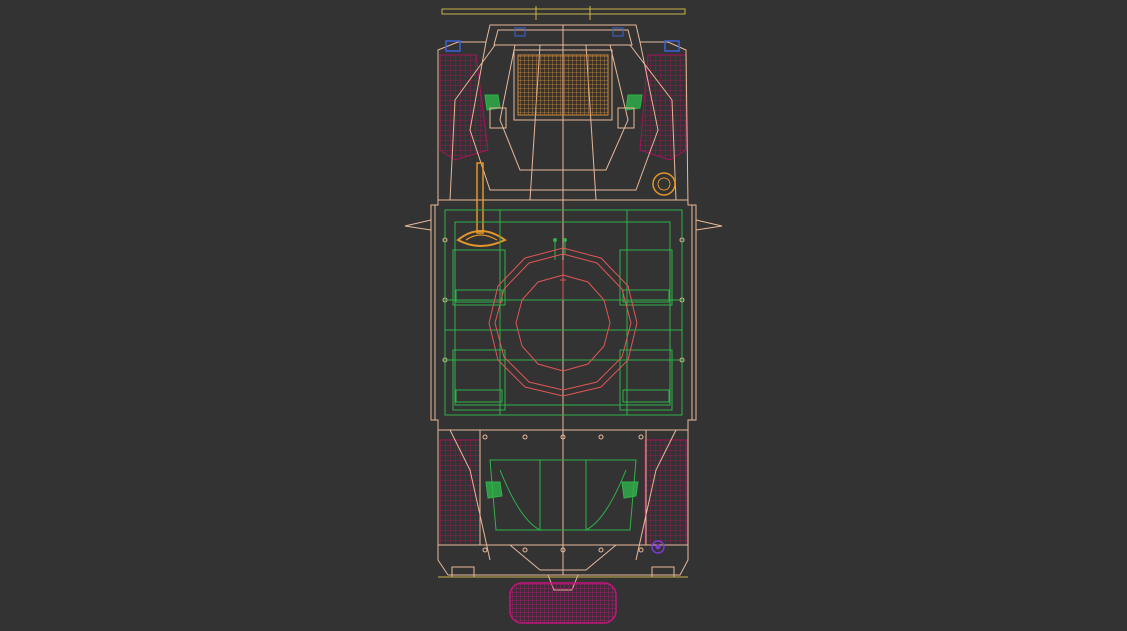  I want to click on engine-grille, so click(563, 85).